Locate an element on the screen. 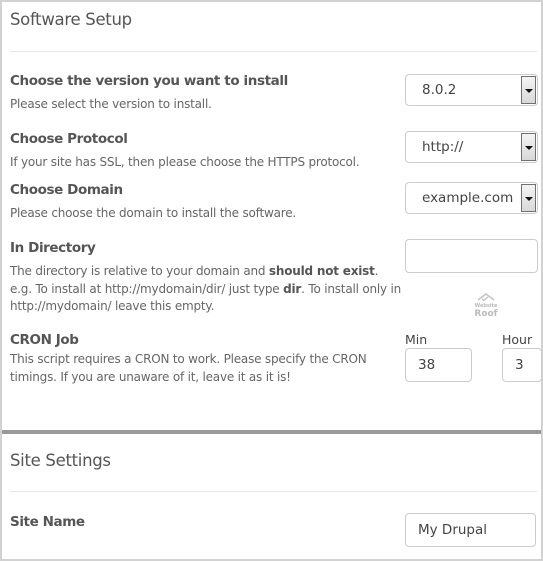 This screenshot has height=561, width=543. cron-min-input: 38 is located at coordinates (438, 365).